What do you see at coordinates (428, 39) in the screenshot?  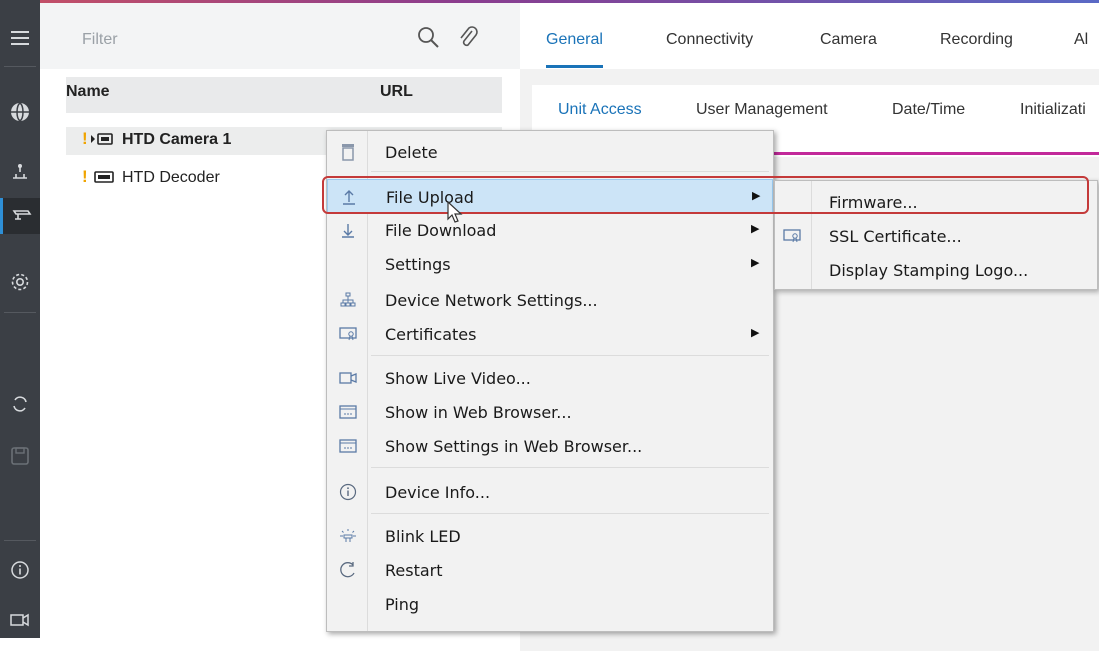 I see `search-icon` at bounding box center [428, 39].